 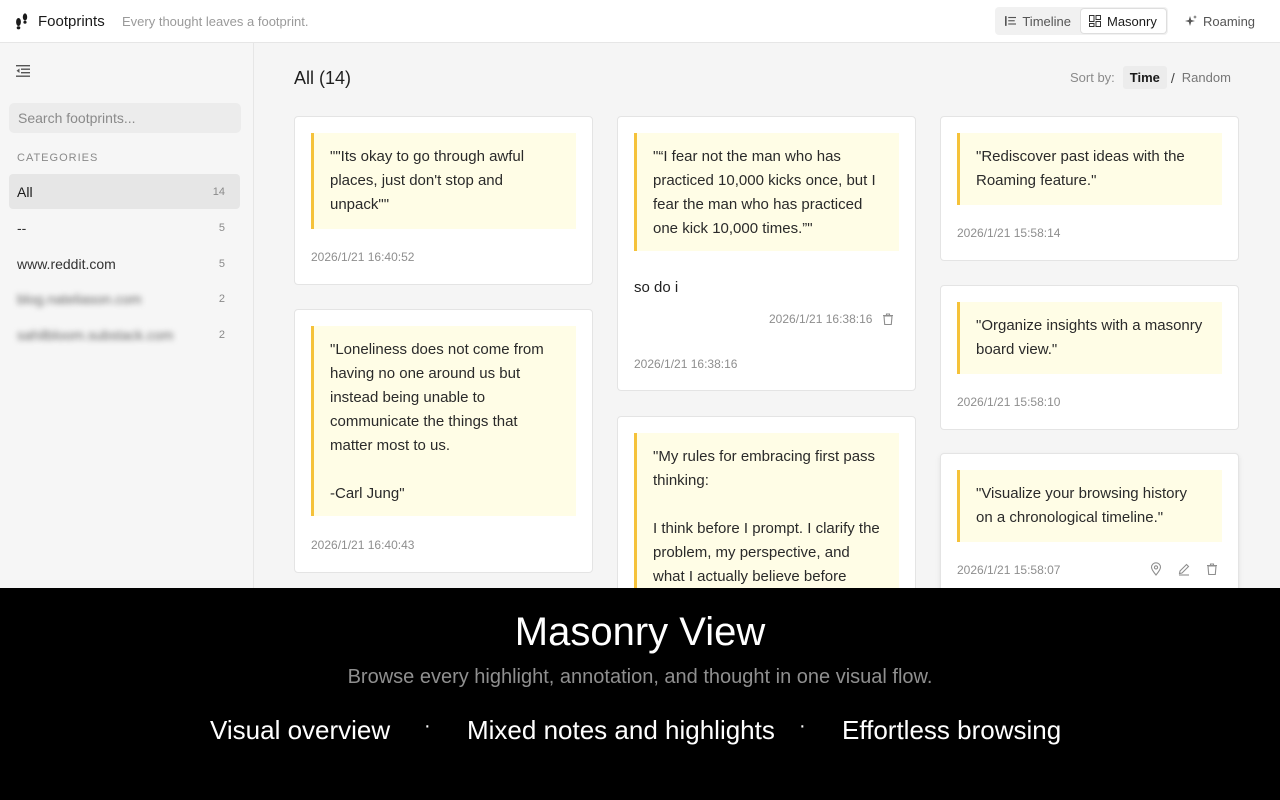 I want to click on sparkle-icon, so click(x=1191, y=20).